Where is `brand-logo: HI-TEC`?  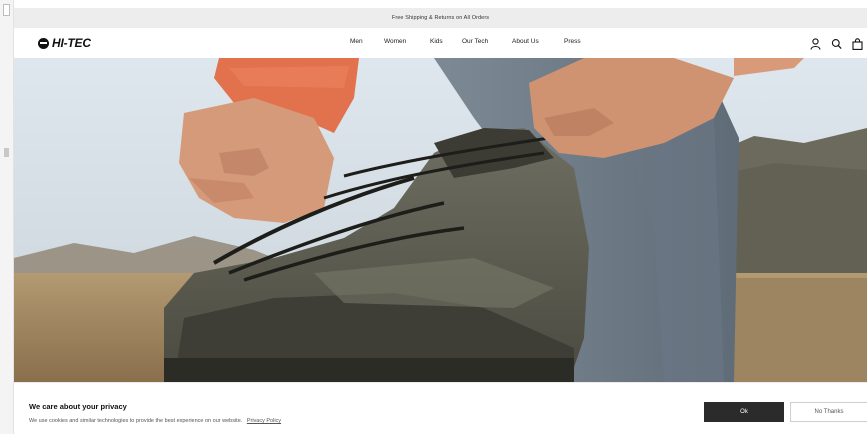 brand-logo: HI-TEC is located at coordinates (64, 43).